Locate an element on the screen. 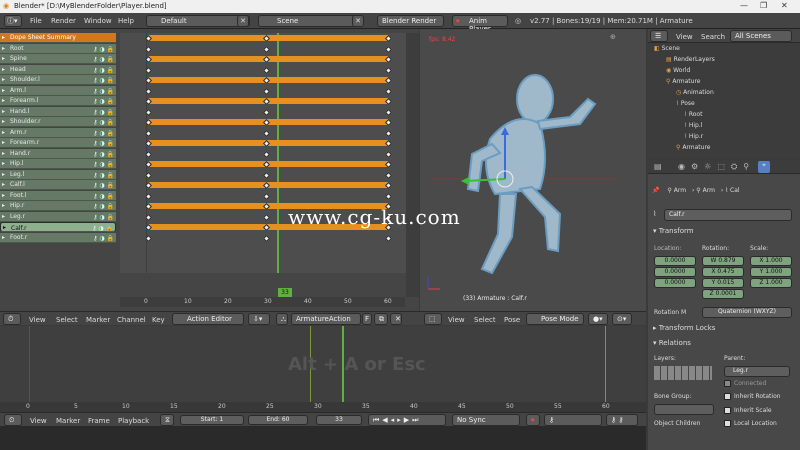 Image resolution: width=800 pixels, height=450 pixels. channel-row: ▸ Dope Sheet Summary is located at coordinates (58, 38).